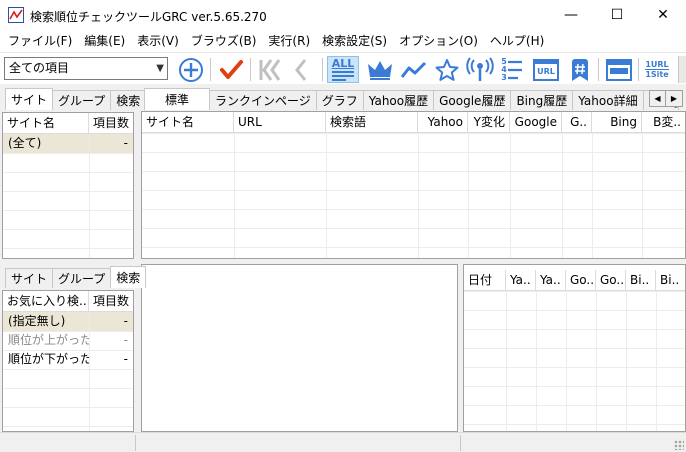  I want to click on minimize-icon: —, so click(571, 15).